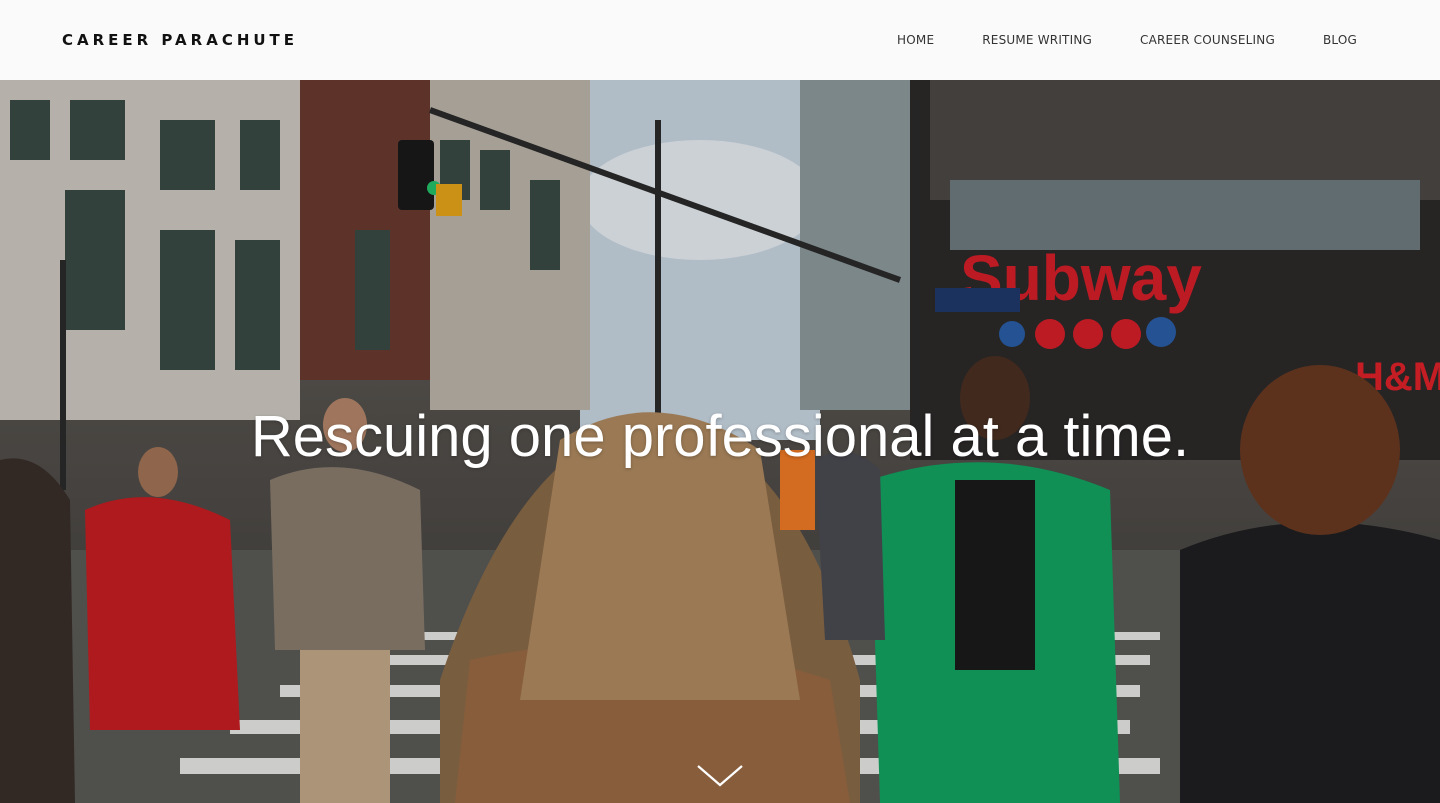 Image resolution: width=1440 pixels, height=803 pixels. Describe the element at coordinates (720, 776) in the screenshot. I see `chevron-down-icon` at that location.